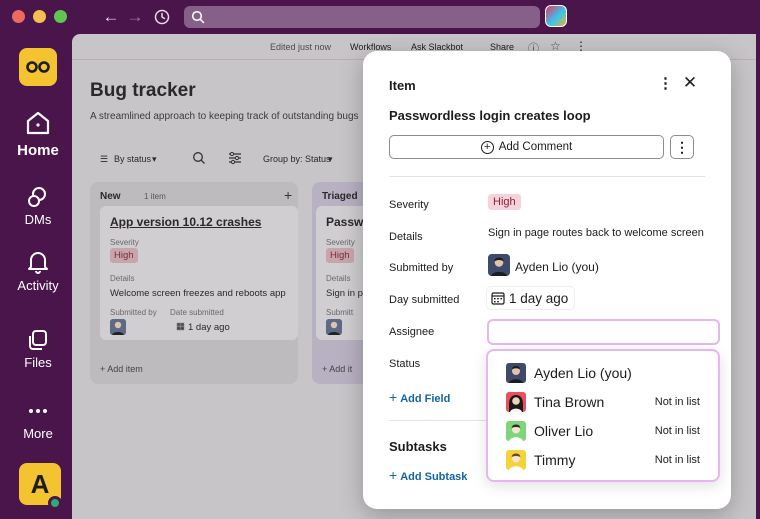 The height and width of the screenshot is (519, 760). Describe the element at coordinates (297, 159) in the screenshot. I see `group-by-button: Group by: Status` at that location.